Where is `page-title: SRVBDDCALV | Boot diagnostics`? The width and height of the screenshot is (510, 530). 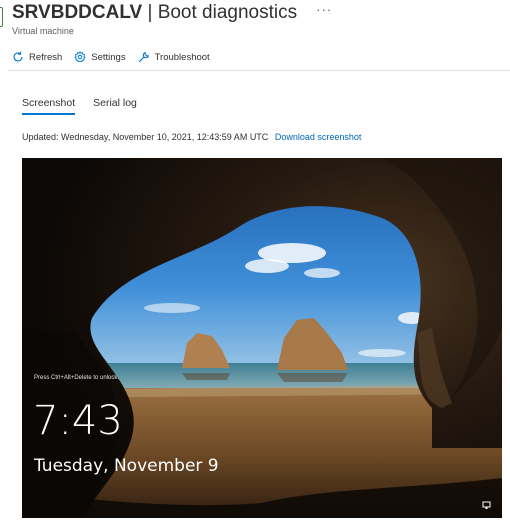
page-title: SRVBDDCALV | Boot diagnostics is located at coordinates (154, 13).